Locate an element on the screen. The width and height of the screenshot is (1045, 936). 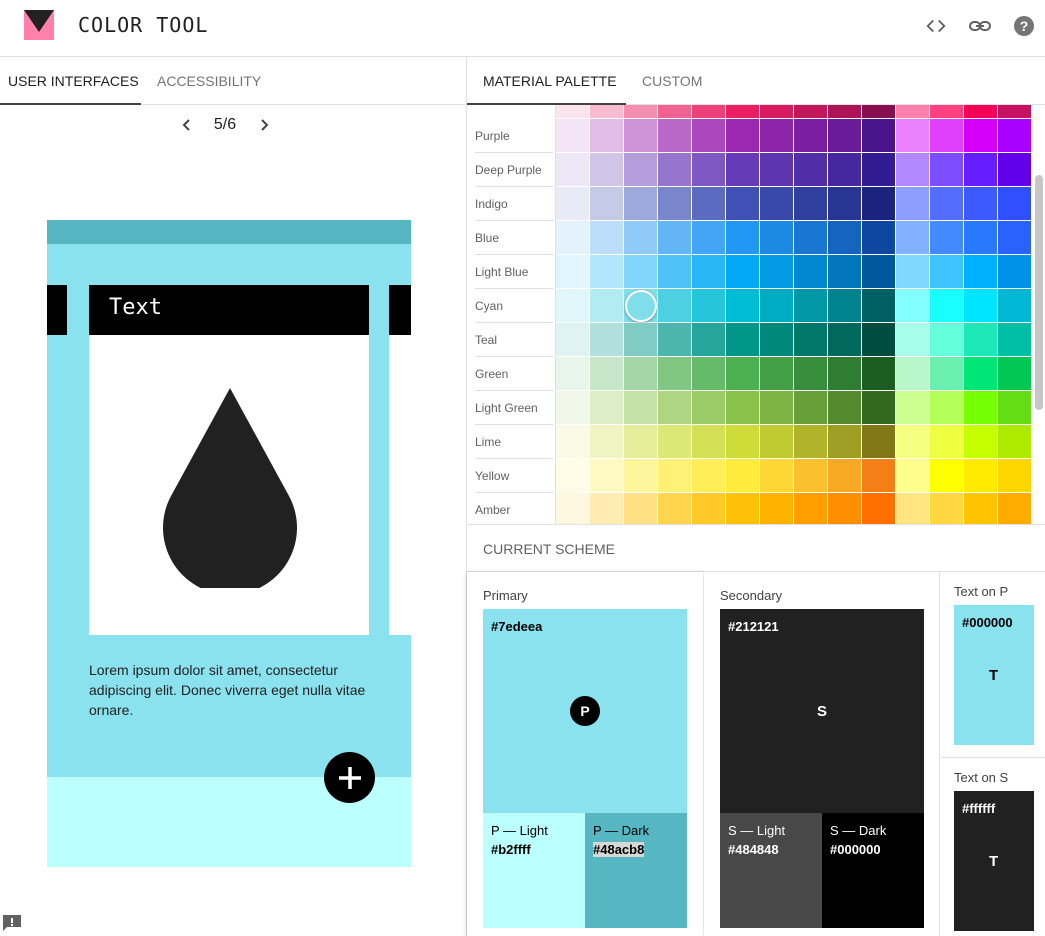
text-on-secondary-card: Text on S #ffffff T is located at coordinates (993, 847).